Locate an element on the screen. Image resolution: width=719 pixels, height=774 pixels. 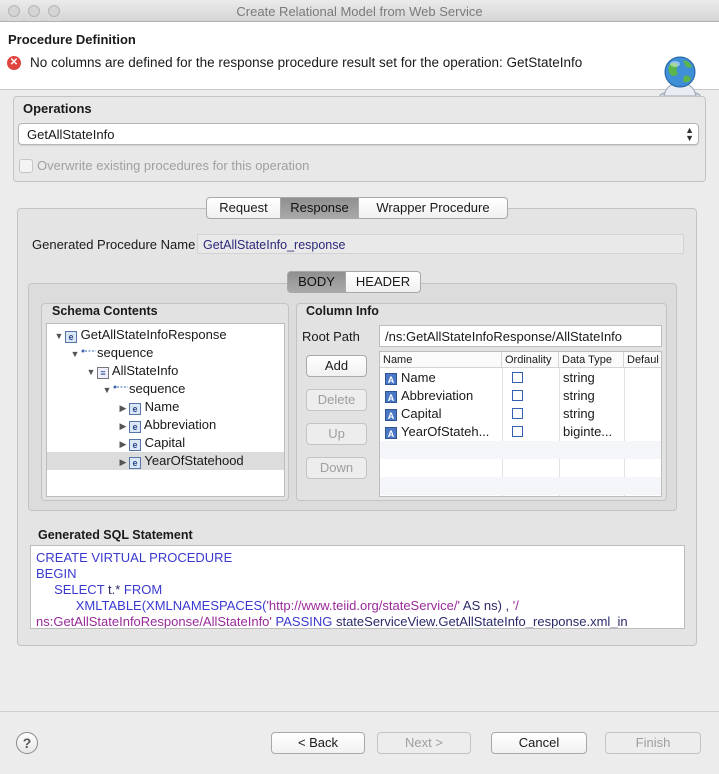
sql-token: XMLTABLE(XMLNAMESPACES( is located at coordinates (171, 605).